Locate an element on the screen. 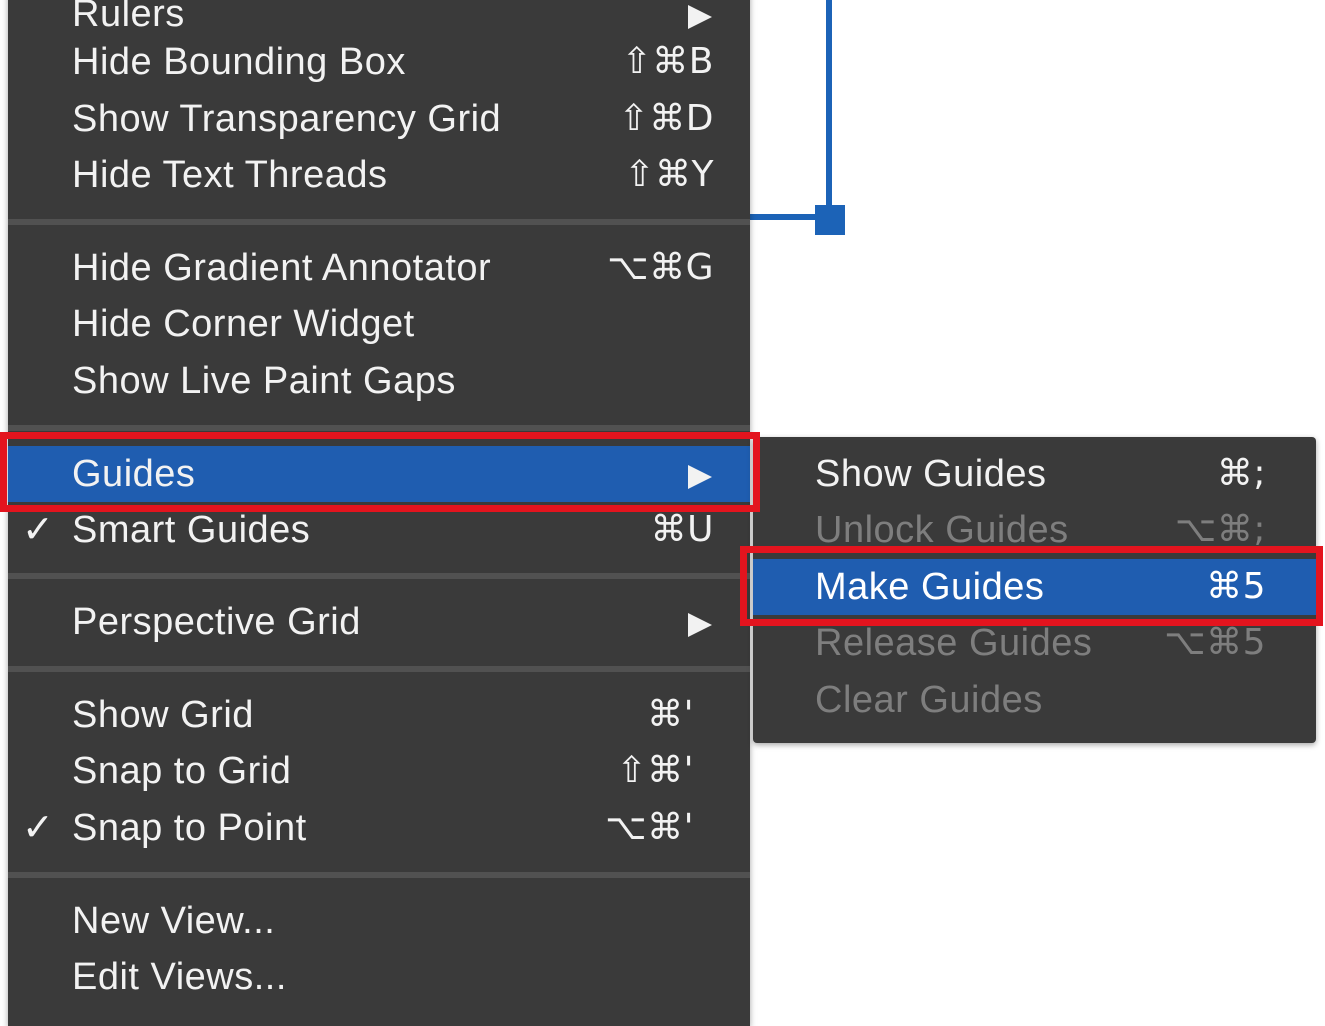 The height and width of the screenshot is (1026, 1325). submenu-item-show-guides: Show Guides ⌘; is located at coordinates (1034, 474).